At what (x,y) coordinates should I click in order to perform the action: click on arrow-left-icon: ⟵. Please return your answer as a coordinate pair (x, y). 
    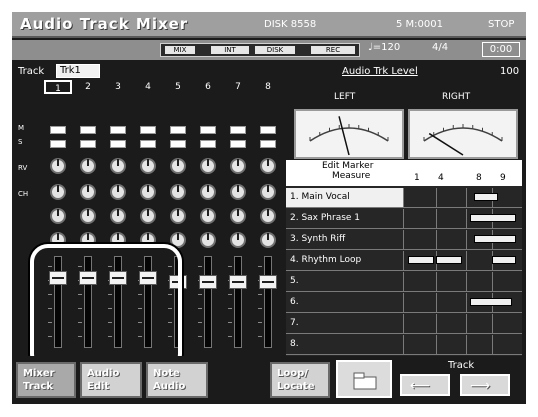
    Looking at the image, I should click on (420, 386).